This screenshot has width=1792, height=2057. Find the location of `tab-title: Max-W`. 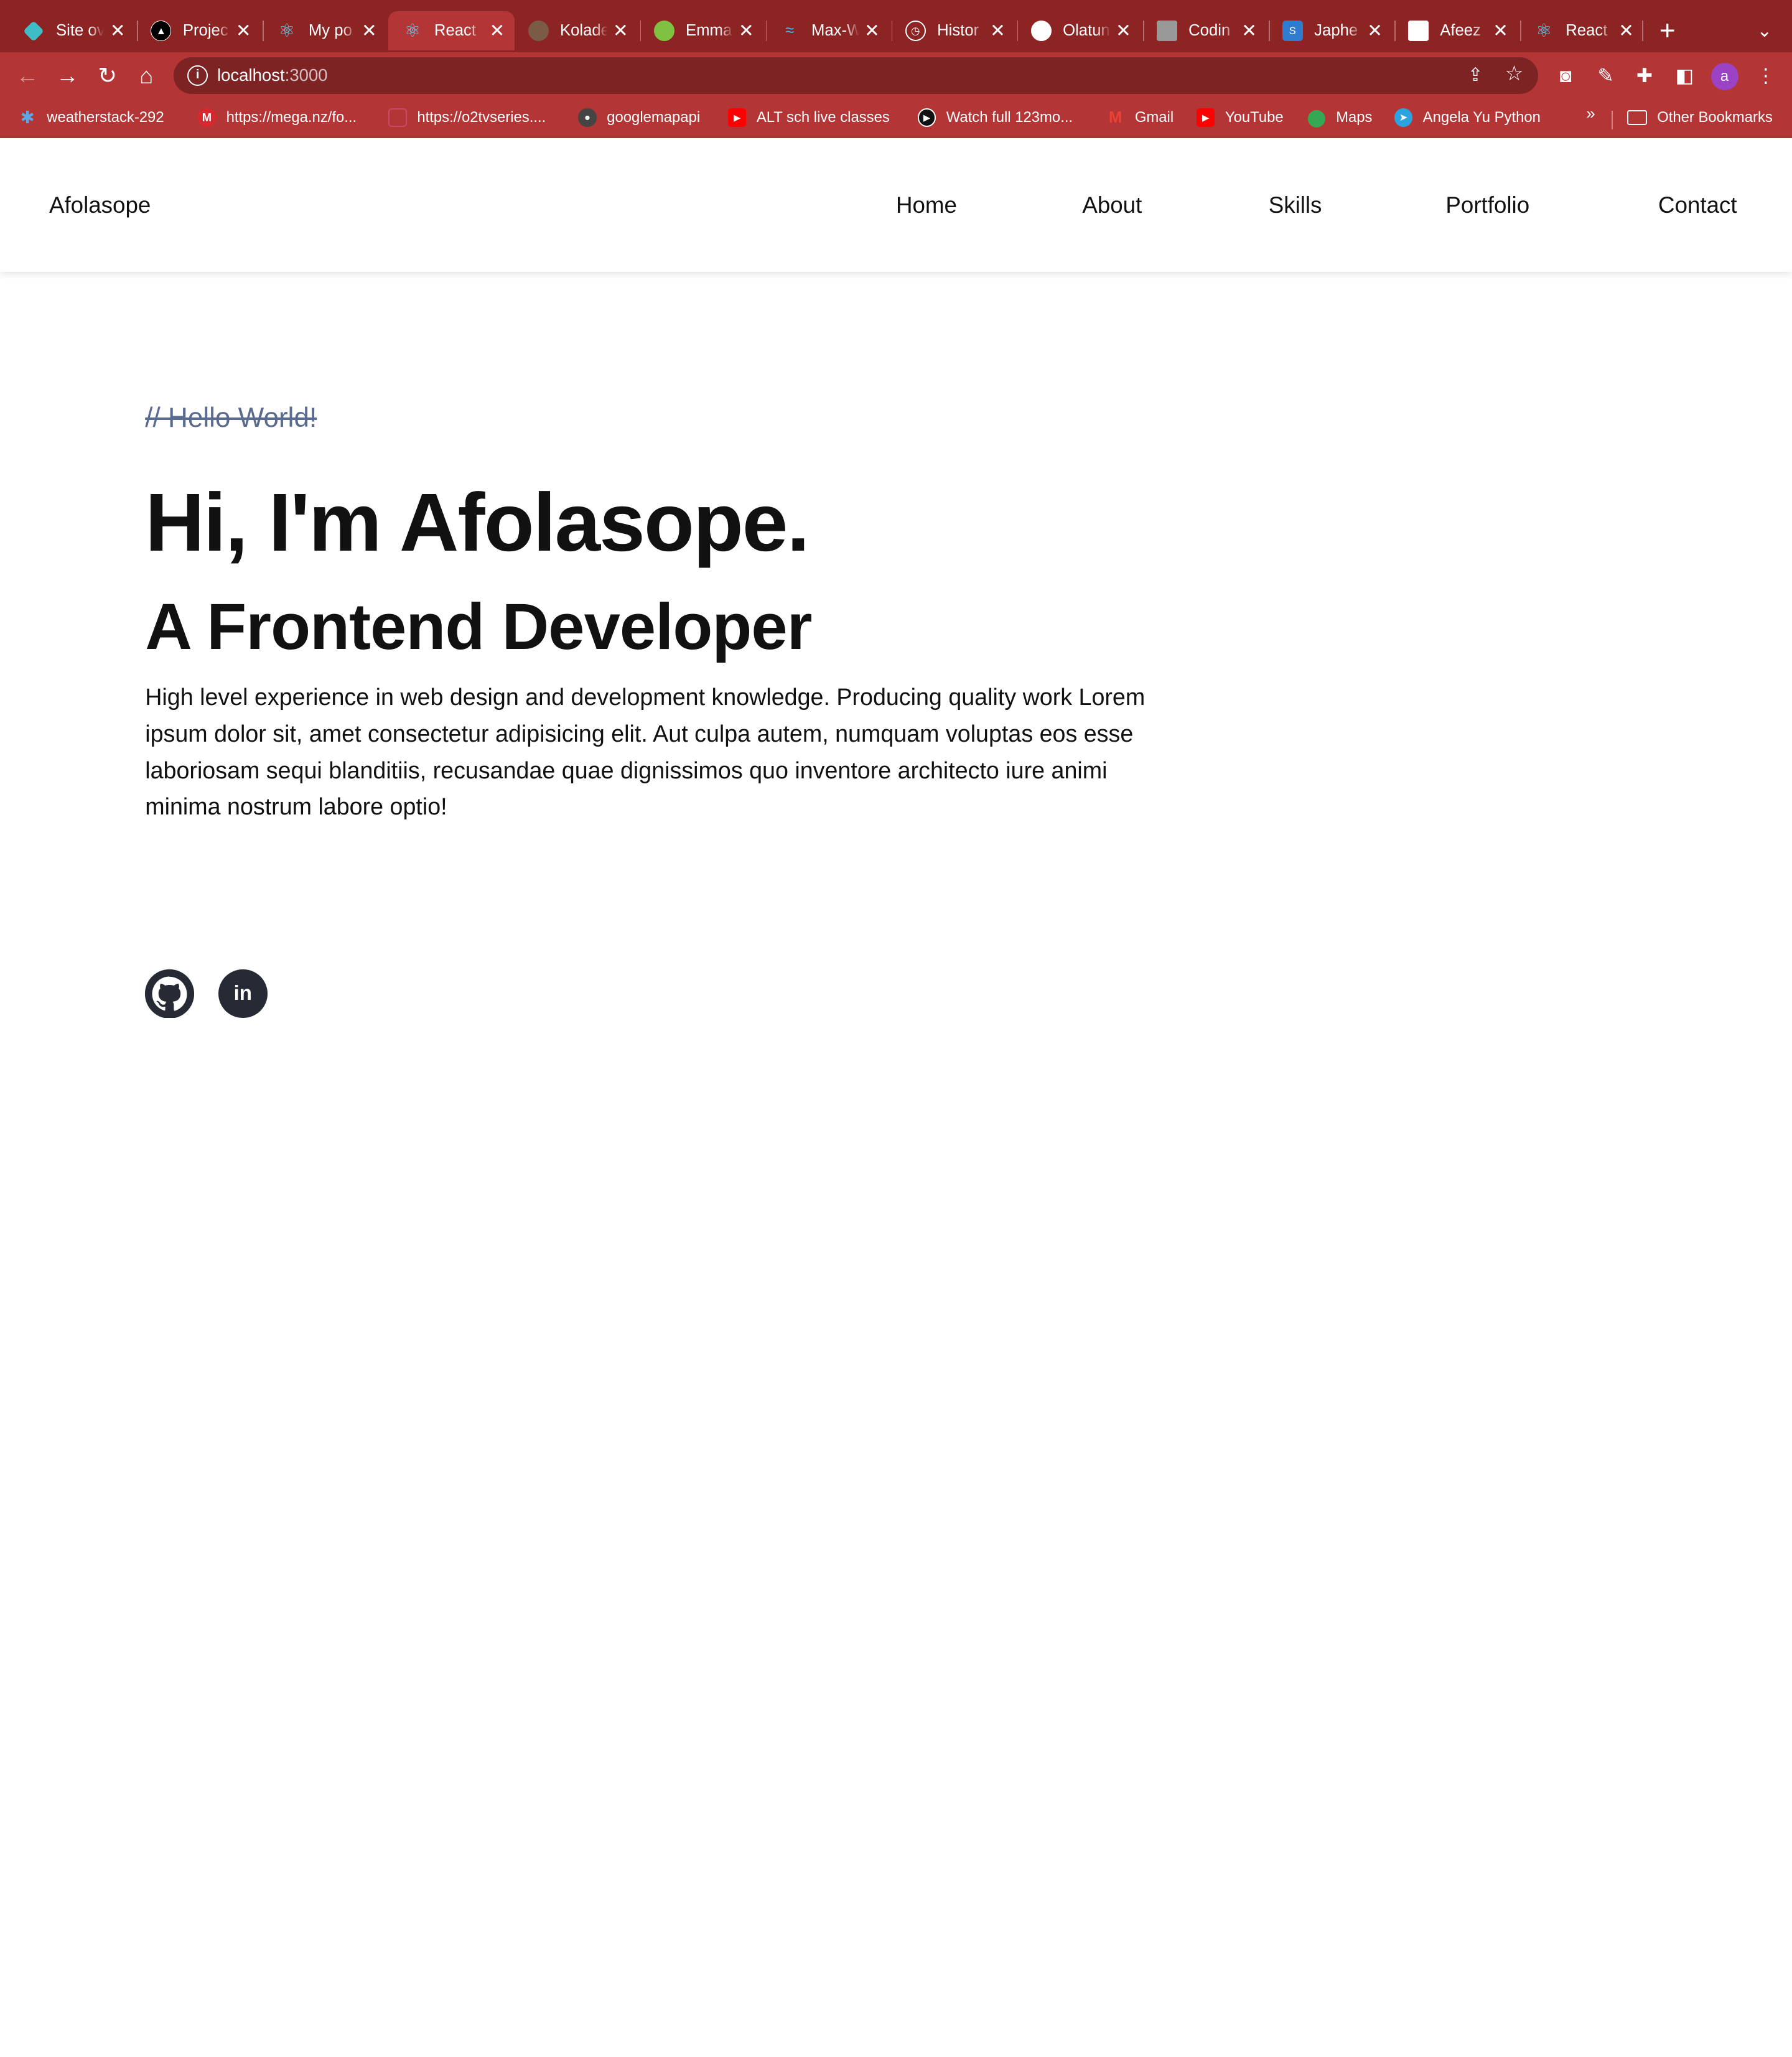

tab-title: Max-W is located at coordinates (835, 31).